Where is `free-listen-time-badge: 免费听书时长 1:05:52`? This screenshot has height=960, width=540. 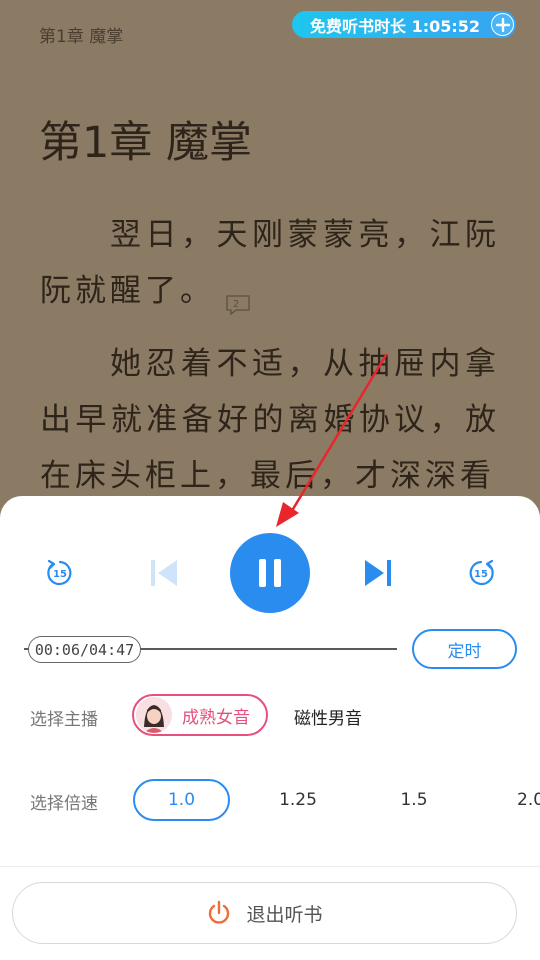 free-listen-time-badge: 免费听书时长 1:05:52 is located at coordinates (404, 24).